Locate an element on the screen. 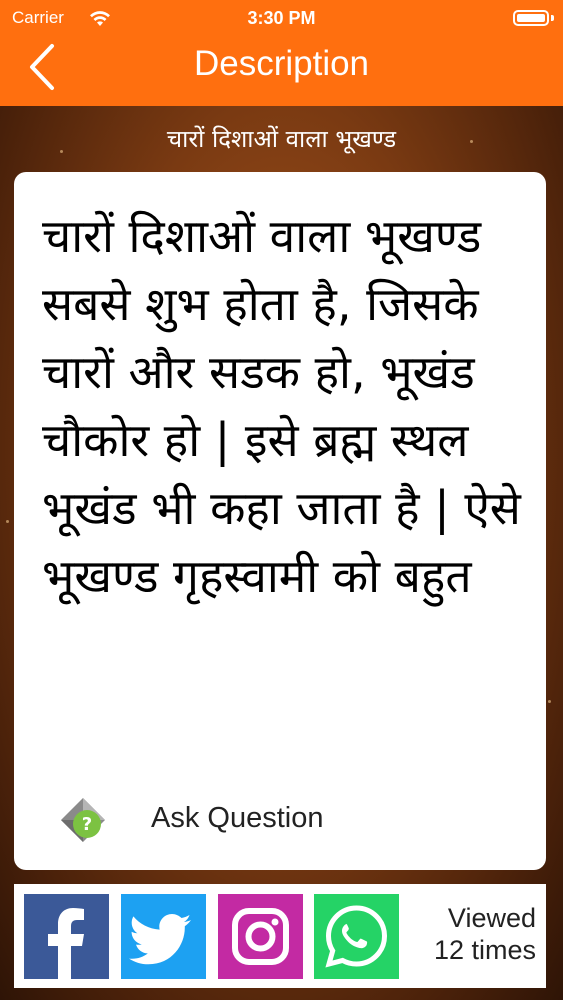  share-bar: Viewed 12 times is located at coordinates (280, 936).